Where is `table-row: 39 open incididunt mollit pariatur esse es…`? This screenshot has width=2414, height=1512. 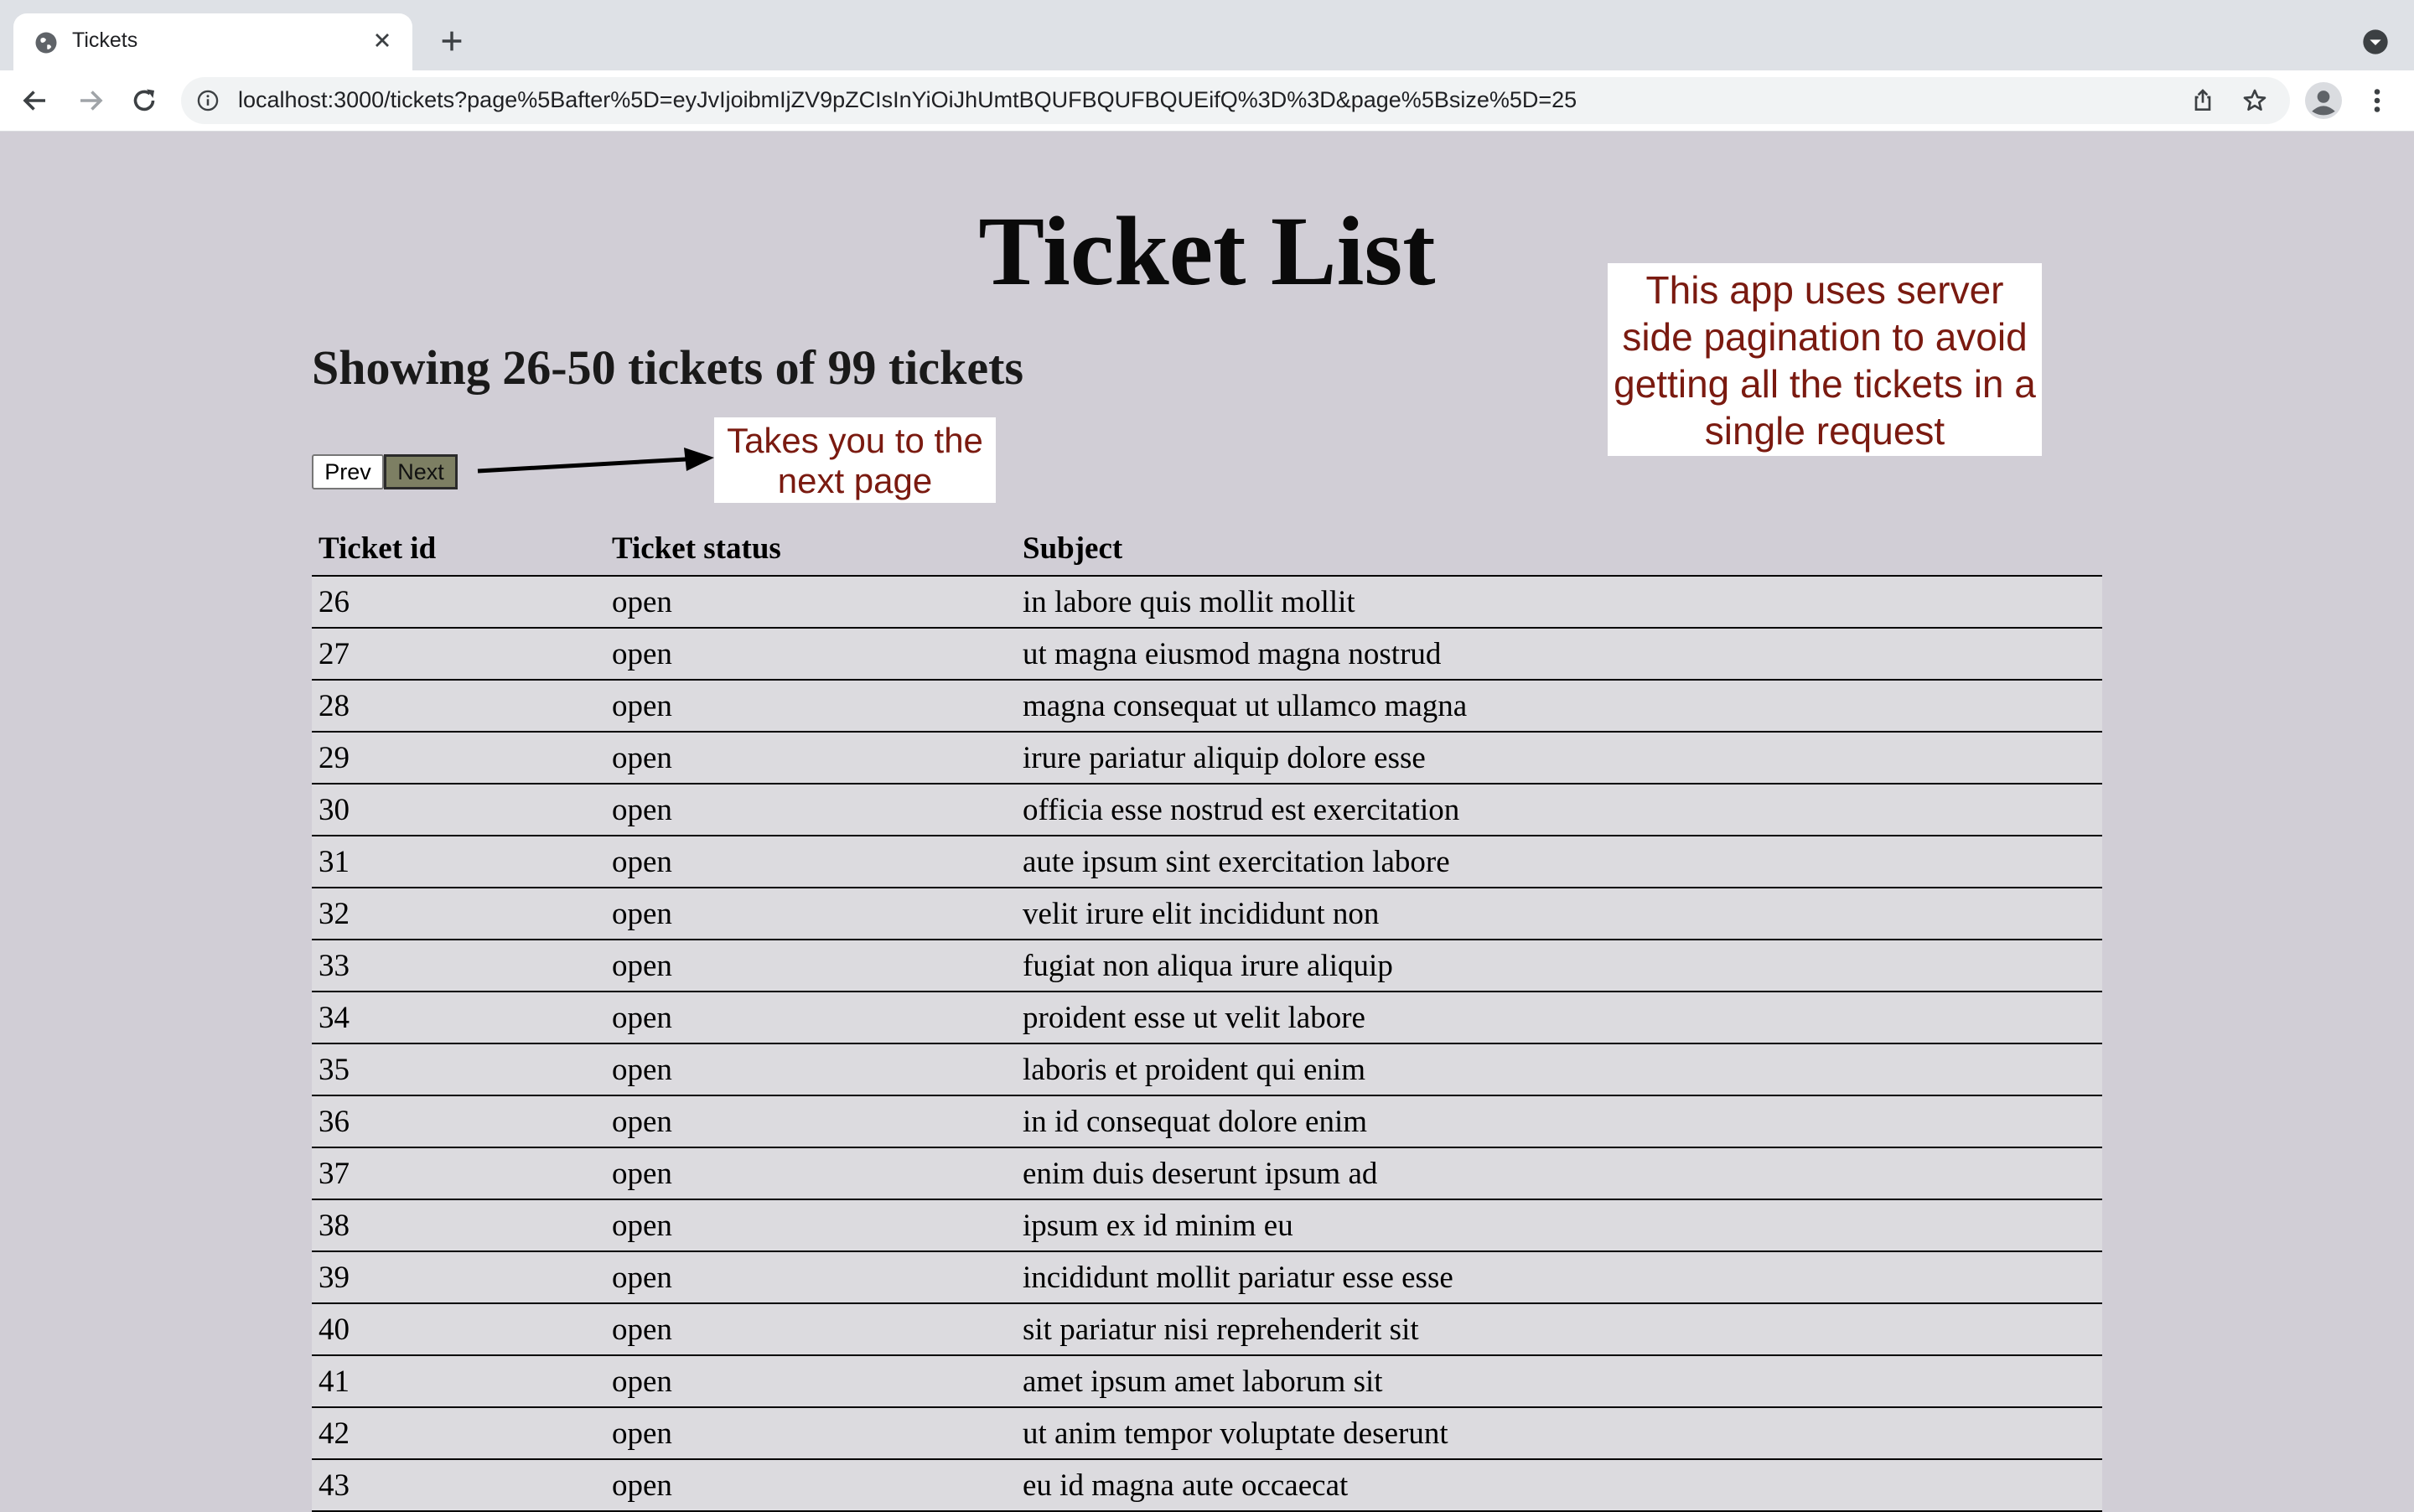 table-row: 39 open incididunt mollit pariatur esse es… is located at coordinates (1207, 1277).